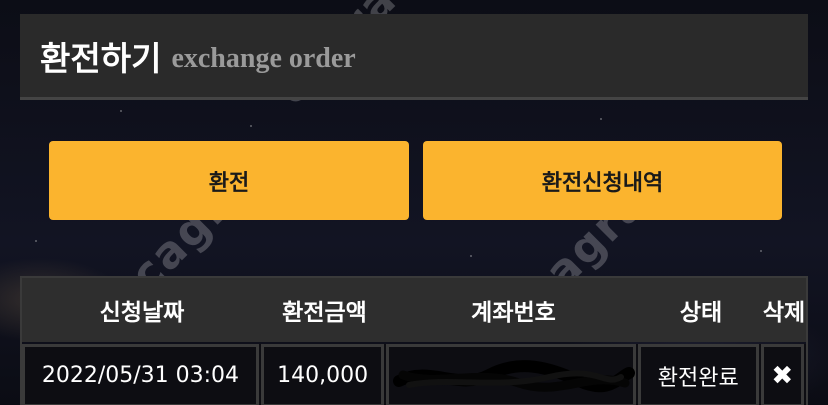 The image size is (828, 405). What do you see at coordinates (263, 58) in the screenshot?
I see `page-subtitle: exchange order` at bounding box center [263, 58].